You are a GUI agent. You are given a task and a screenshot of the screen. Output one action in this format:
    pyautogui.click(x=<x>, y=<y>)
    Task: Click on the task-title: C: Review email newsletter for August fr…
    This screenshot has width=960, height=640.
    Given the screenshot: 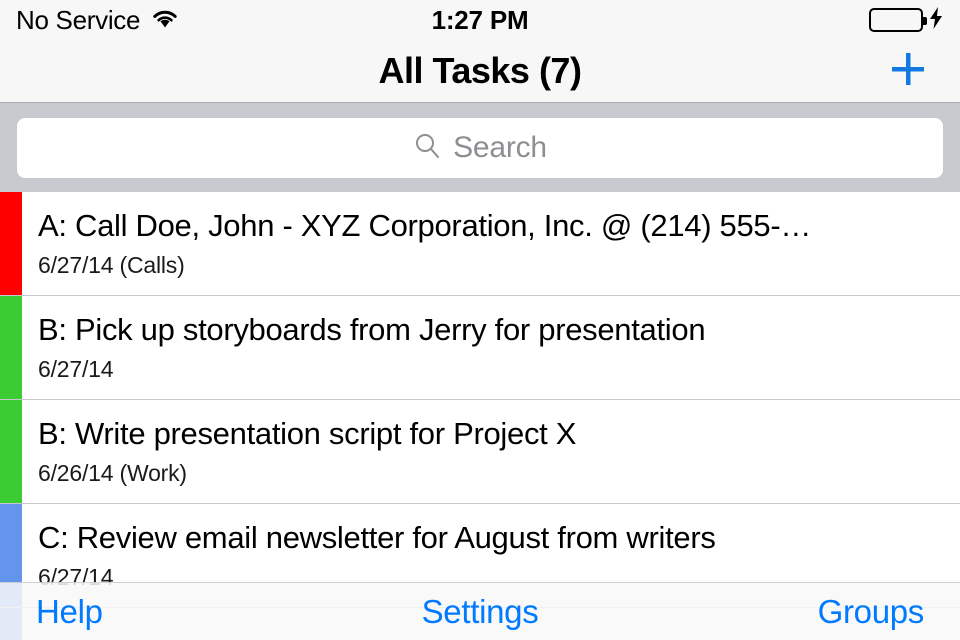 What is the action you would take?
    pyautogui.click(x=377, y=538)
    